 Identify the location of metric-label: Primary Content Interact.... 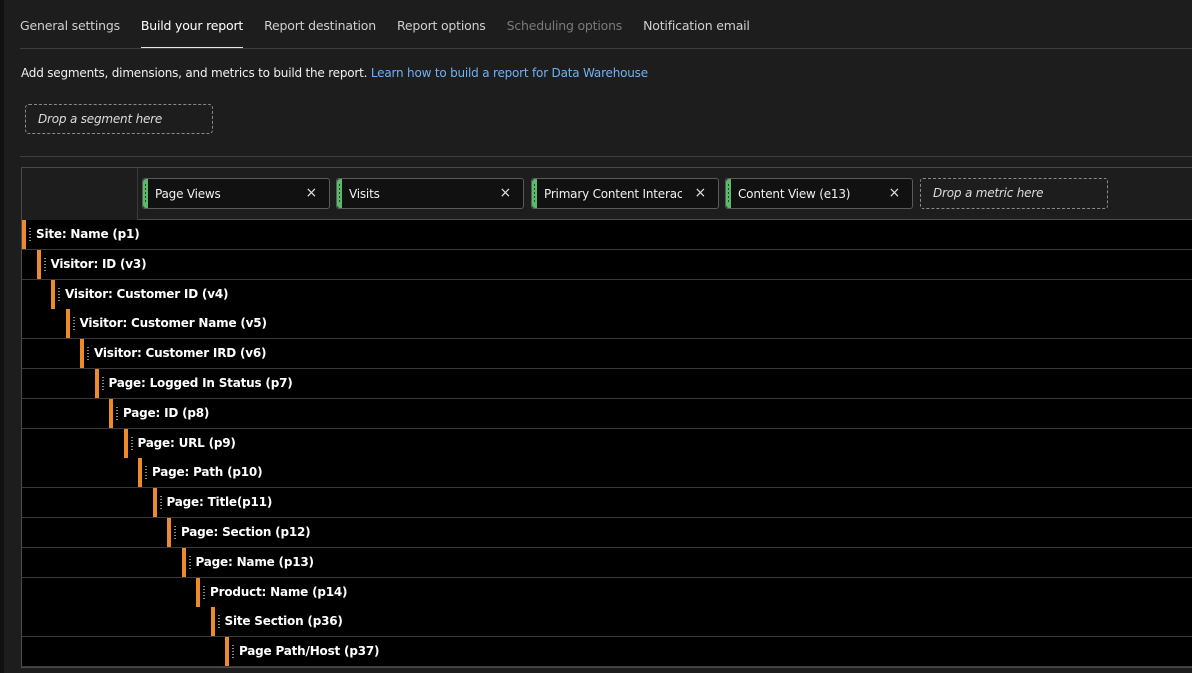
(613, 194).